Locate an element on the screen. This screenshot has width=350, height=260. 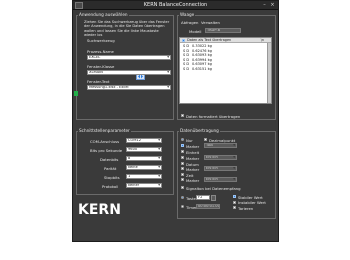
process-name-label: Prozess-Name is located at coordinates (100, 51).